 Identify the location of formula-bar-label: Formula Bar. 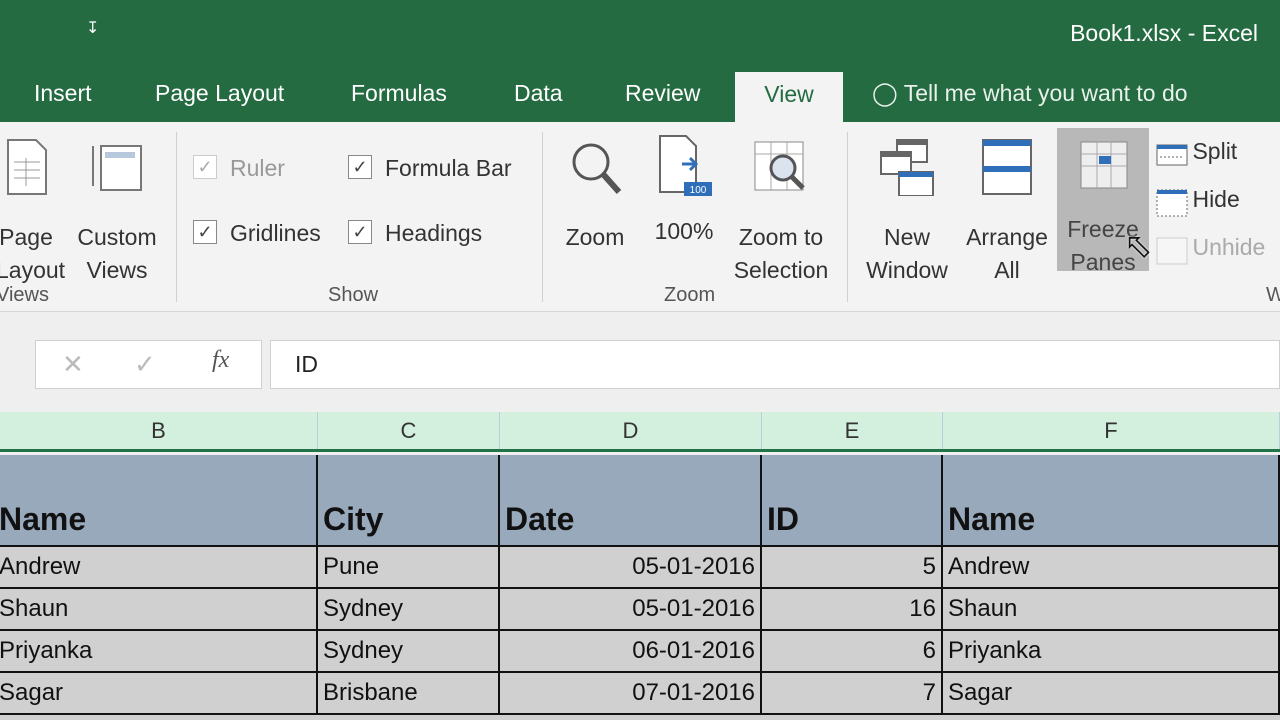
(448, 168).